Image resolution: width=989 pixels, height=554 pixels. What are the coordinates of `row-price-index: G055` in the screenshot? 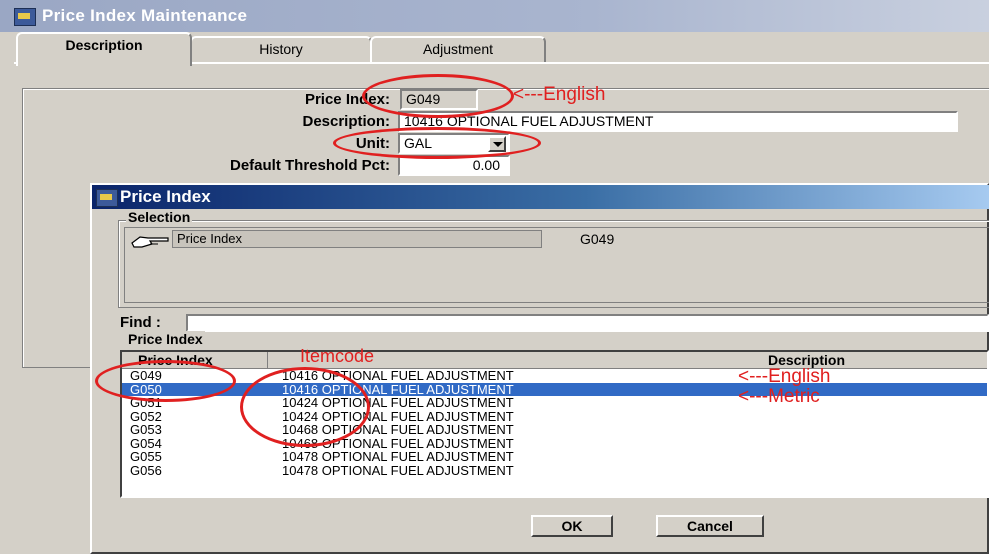 It's located at (146, 456).